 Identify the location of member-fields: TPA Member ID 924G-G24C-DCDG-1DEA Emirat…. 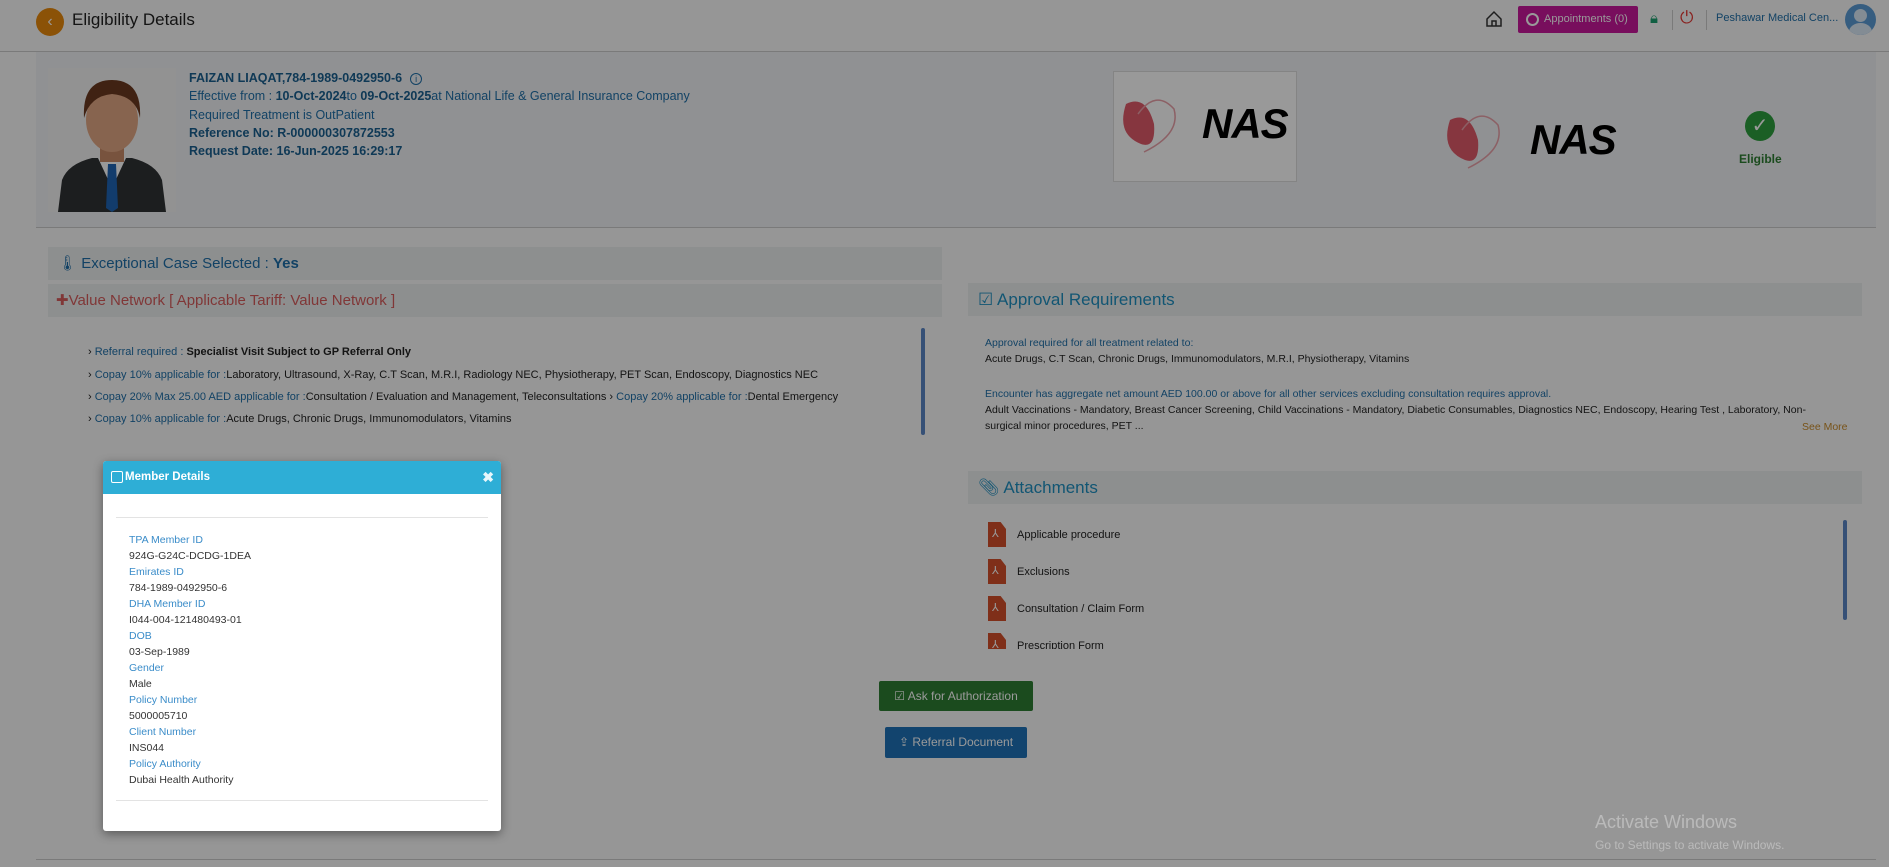
(190, 660).